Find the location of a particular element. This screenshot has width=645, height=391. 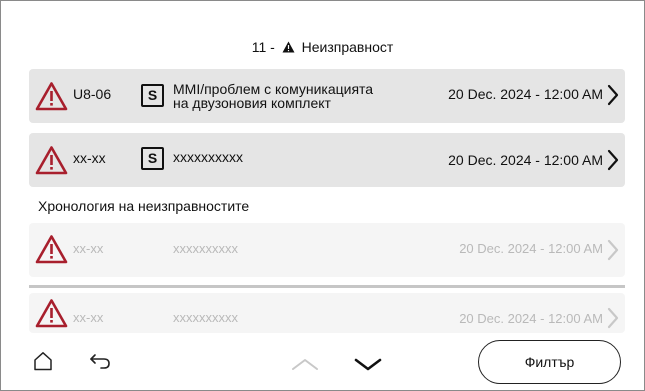

page-title: 11 - Неизправност is located at coordinates (322, 47).